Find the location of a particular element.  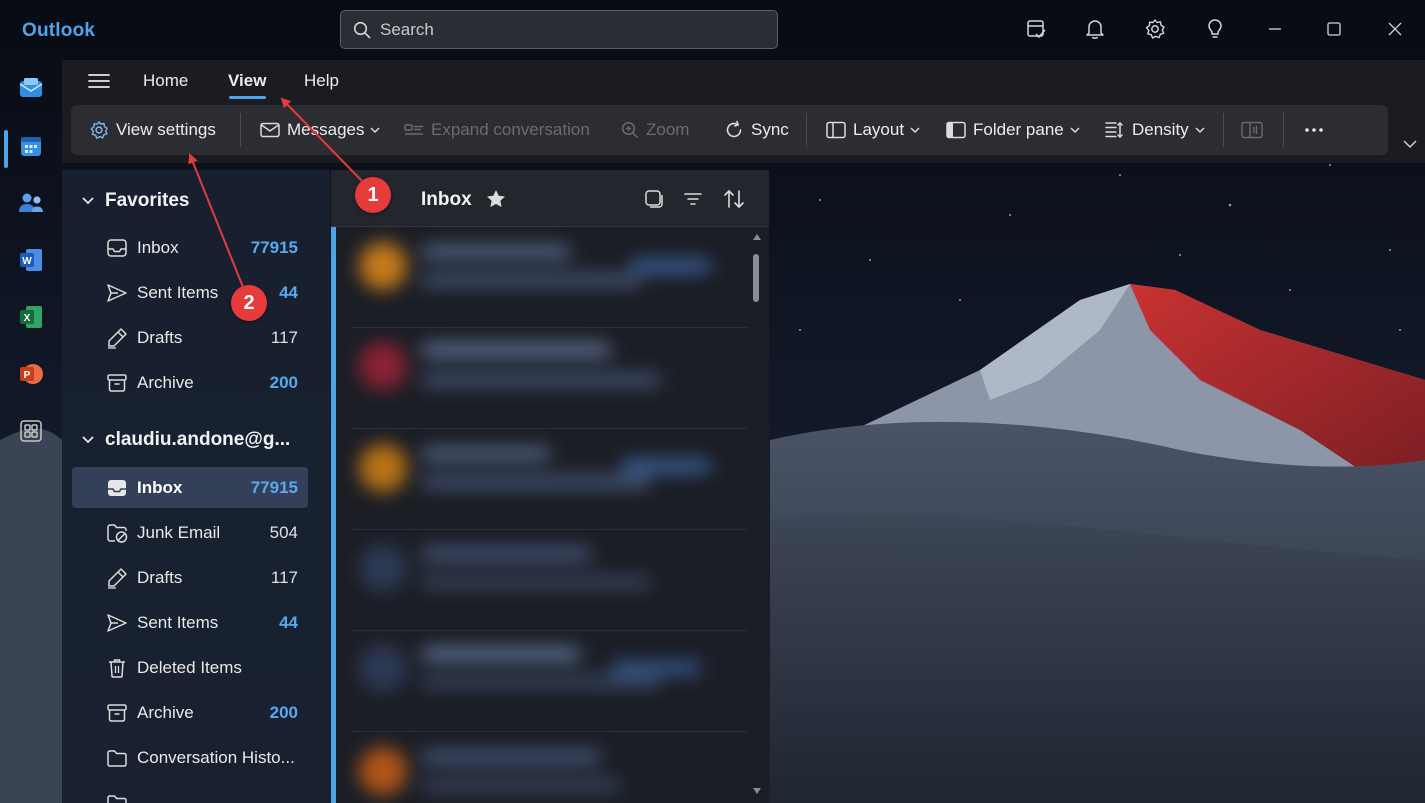

view-settings-label: View settings is located at coordinates (166, 129).